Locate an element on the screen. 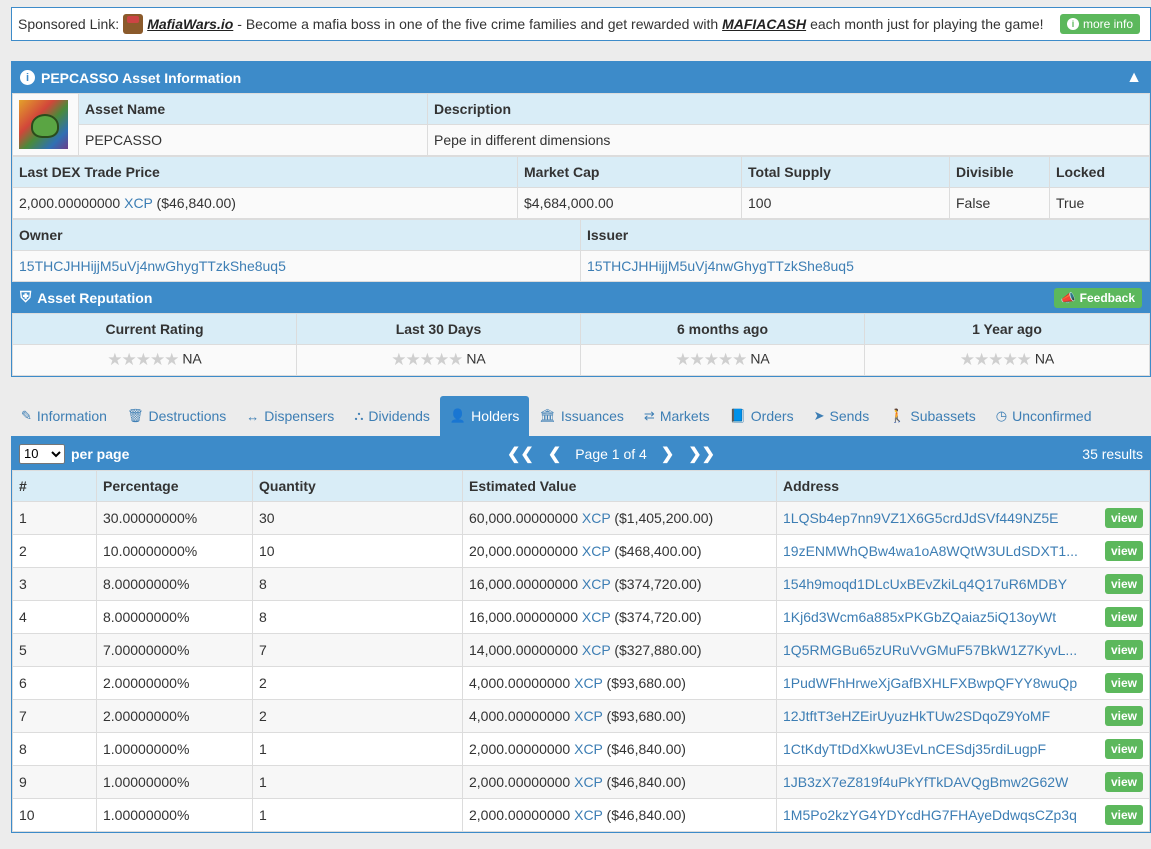 The height and width of the screenshot is (849, 1151). col-estimated-value: Estimated Value is located at coordinates (619, 486).